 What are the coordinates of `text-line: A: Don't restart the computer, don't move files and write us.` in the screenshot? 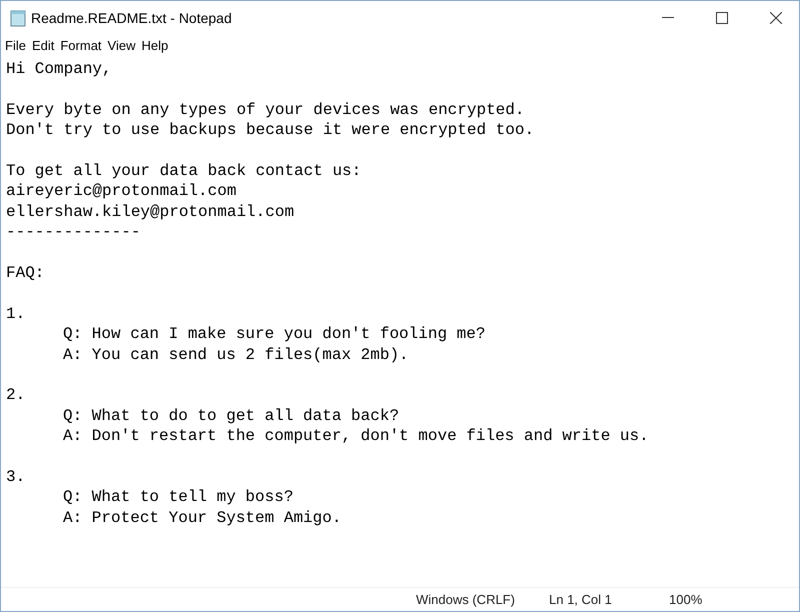 It's located at (356, 436).